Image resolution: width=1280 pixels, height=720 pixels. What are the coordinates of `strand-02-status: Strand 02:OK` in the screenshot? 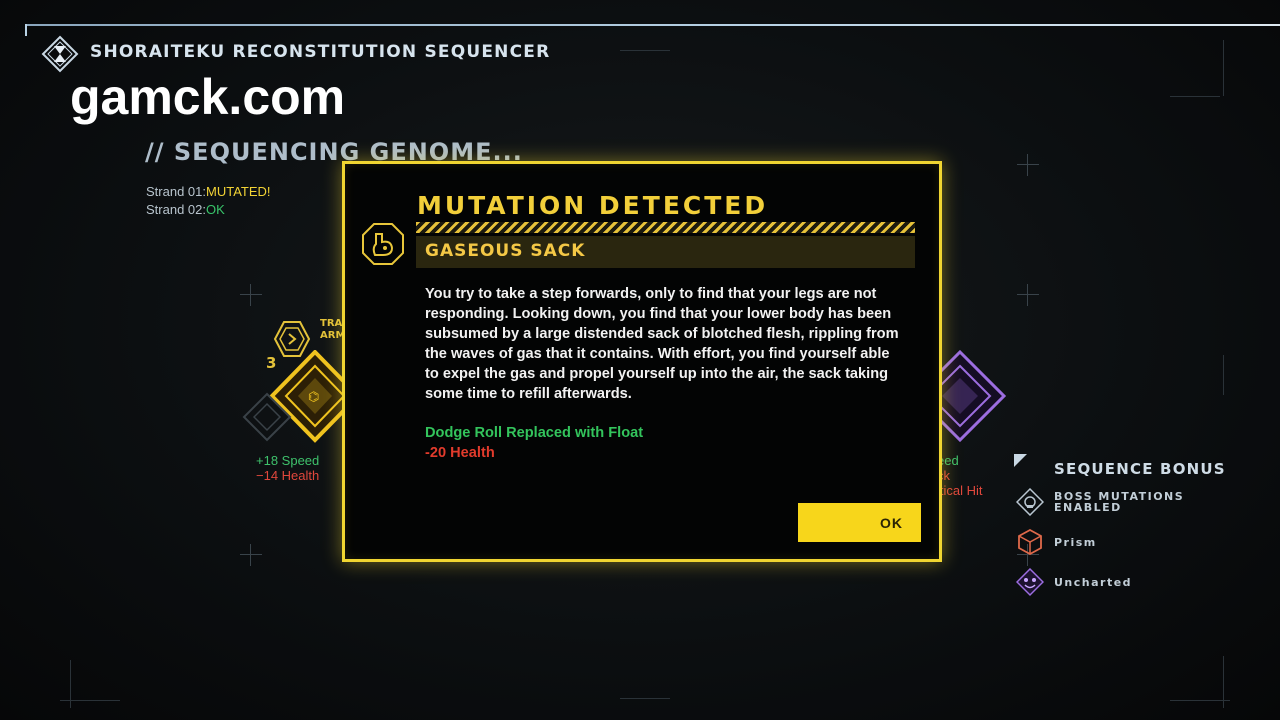 It's located at (185, 209).